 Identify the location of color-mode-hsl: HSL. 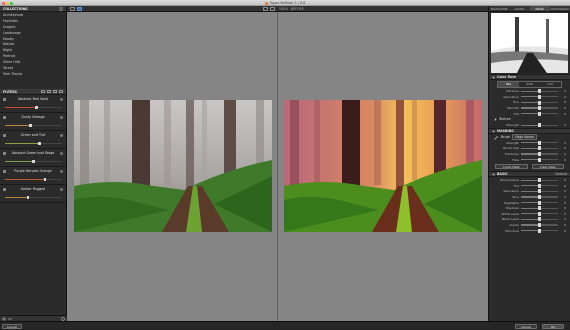
(508, 84).